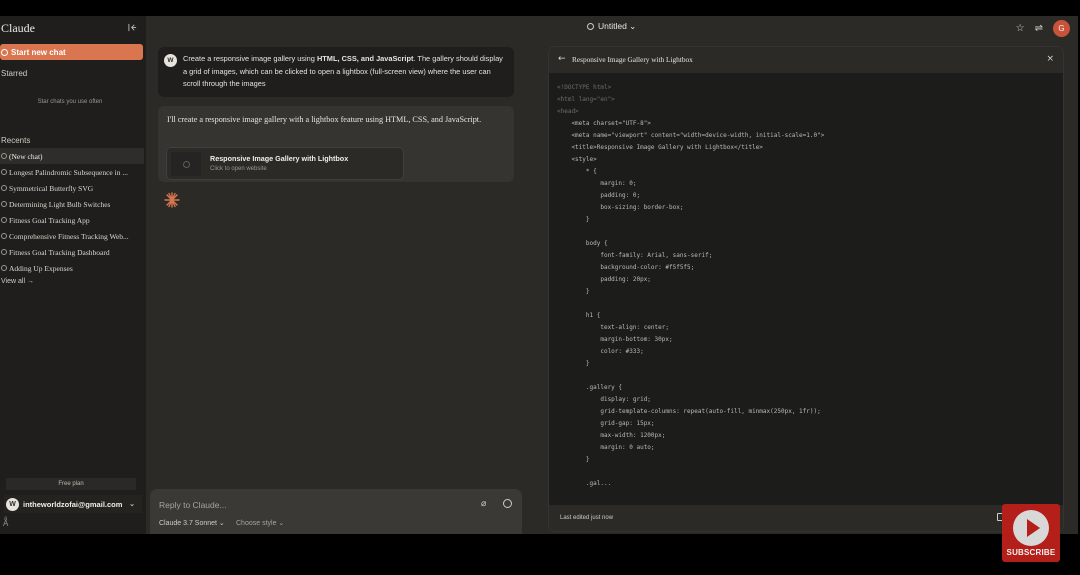 This screenshot has height=575, width=1080. I want to click on artifact-card-title: Responsive Image Gallery with Lightbox, so click(279, 158).